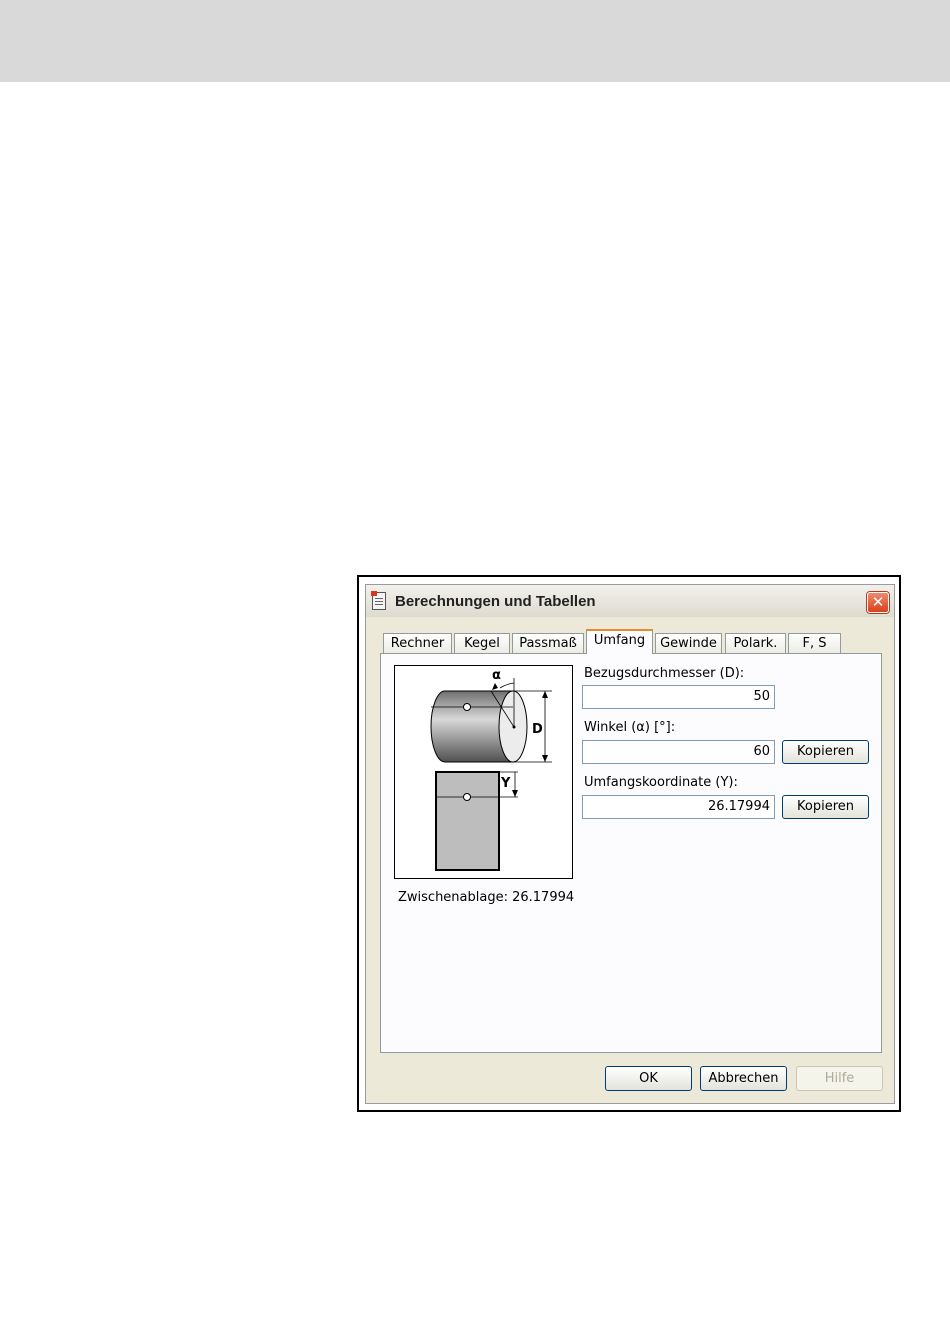 The width and height of the screenshot is (950, 1344). I want to click on close-icon: ✕, so click(878, 602).